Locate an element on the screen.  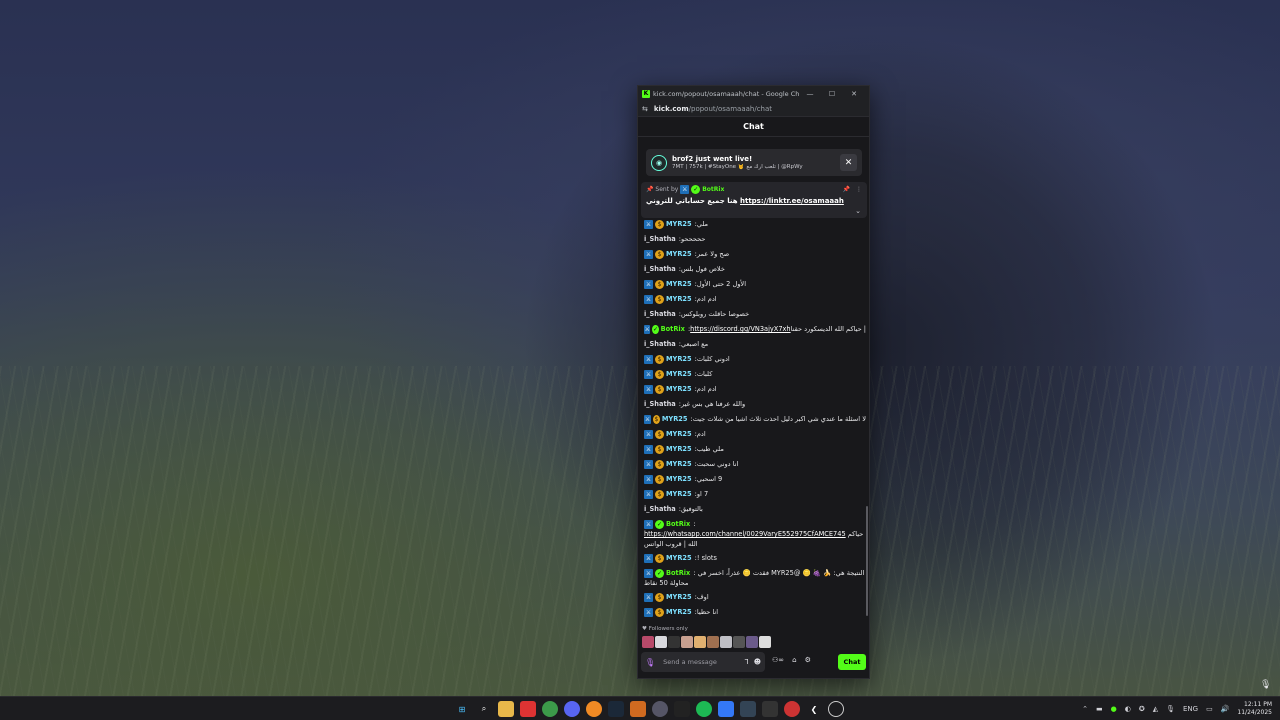
chrome-icon is located at coordinates (550, 709).